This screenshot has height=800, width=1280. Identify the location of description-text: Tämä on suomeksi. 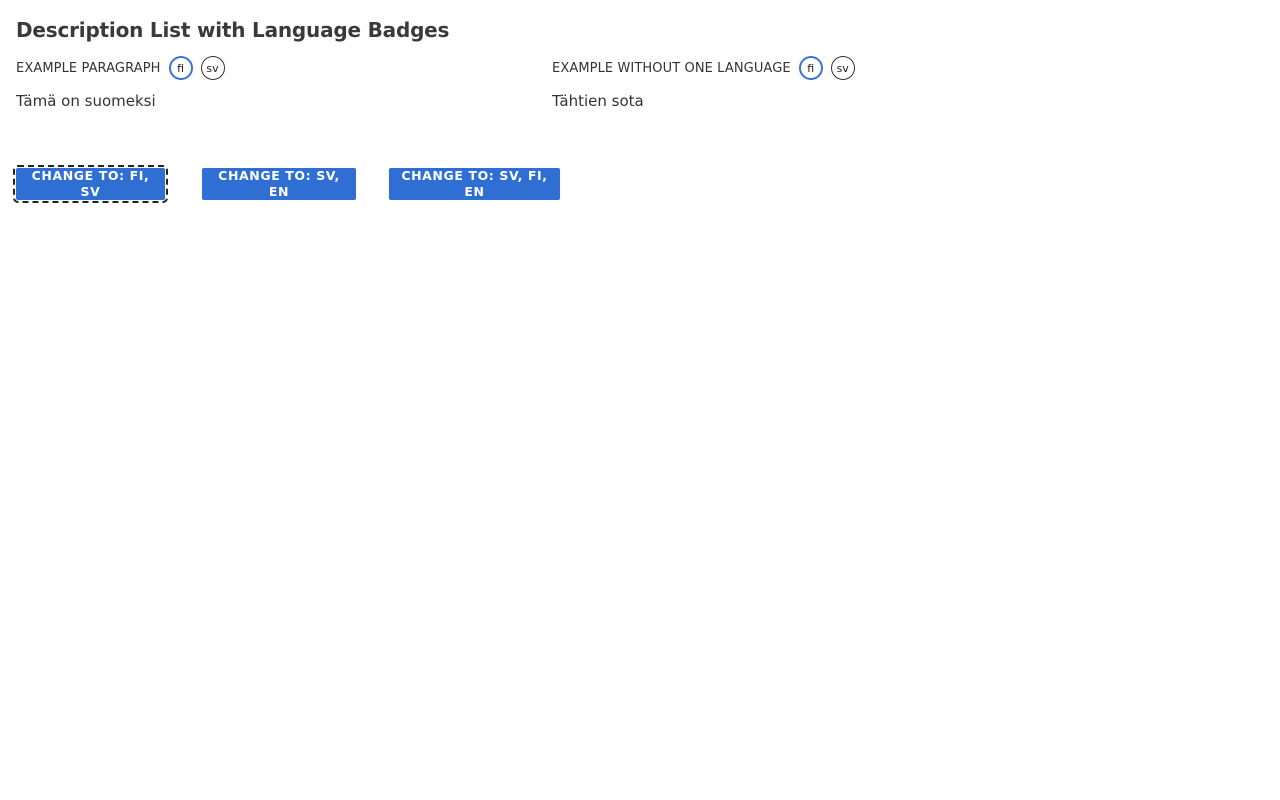
(86, 101).